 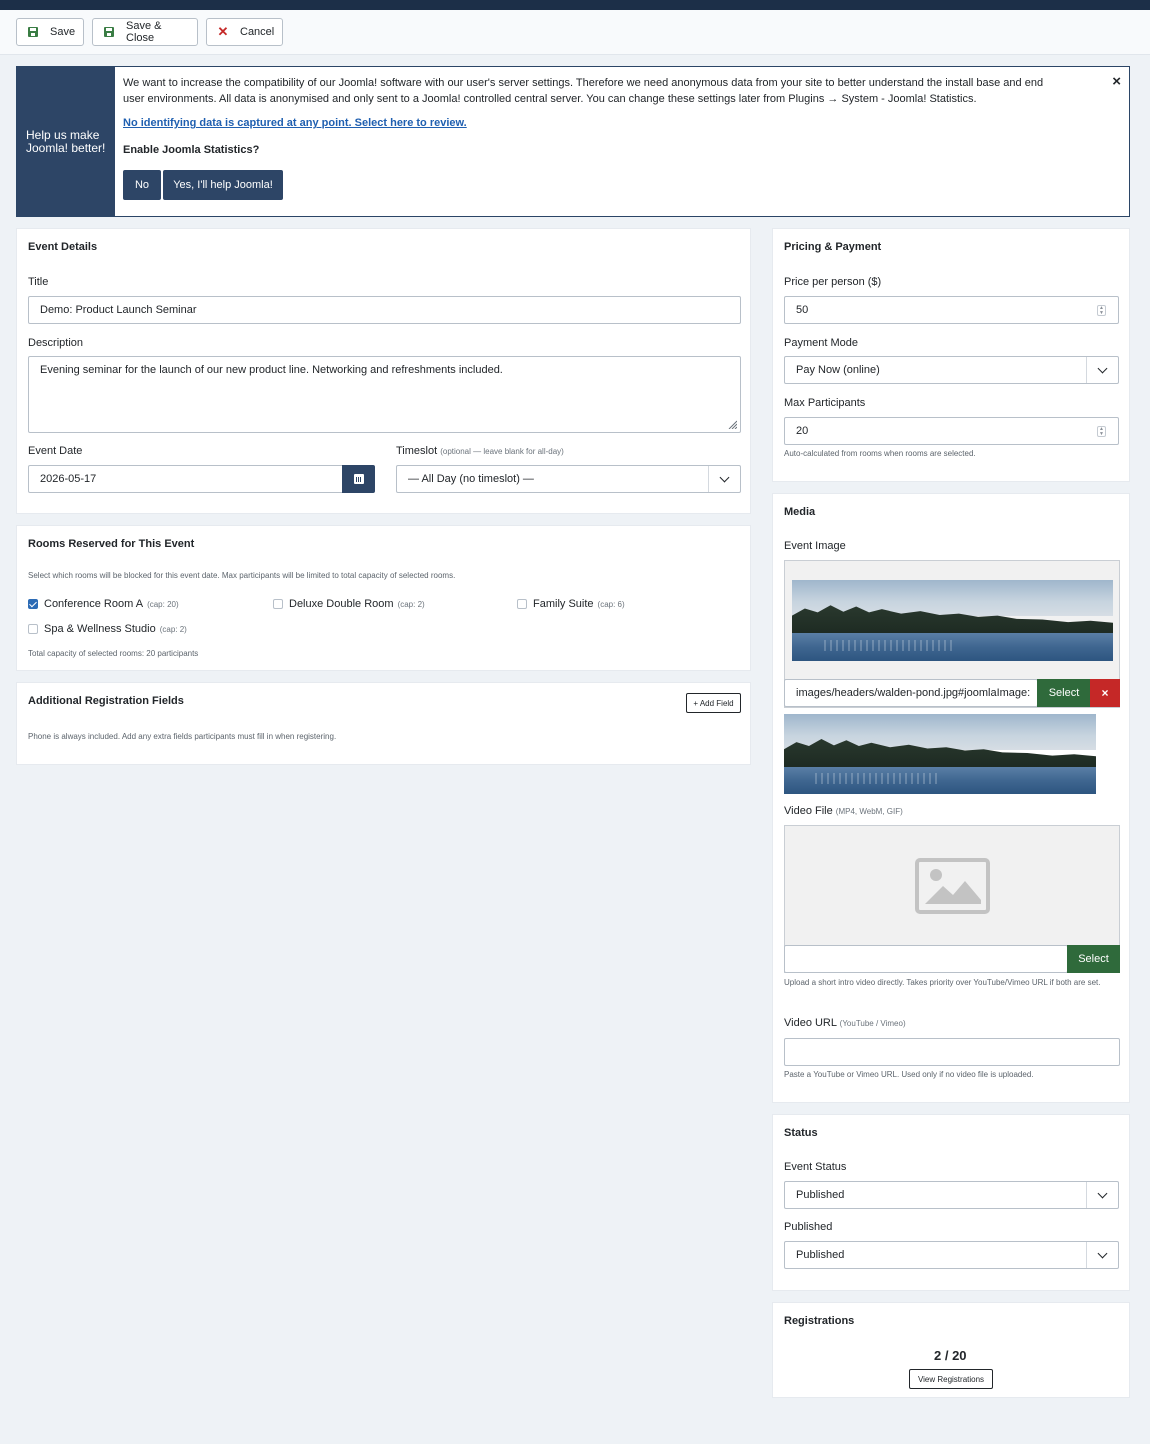 What do you see at coordinates (951, 1195) in the screenshot?
I see `event-status-select: Published` at bounding box center [951, 1195].